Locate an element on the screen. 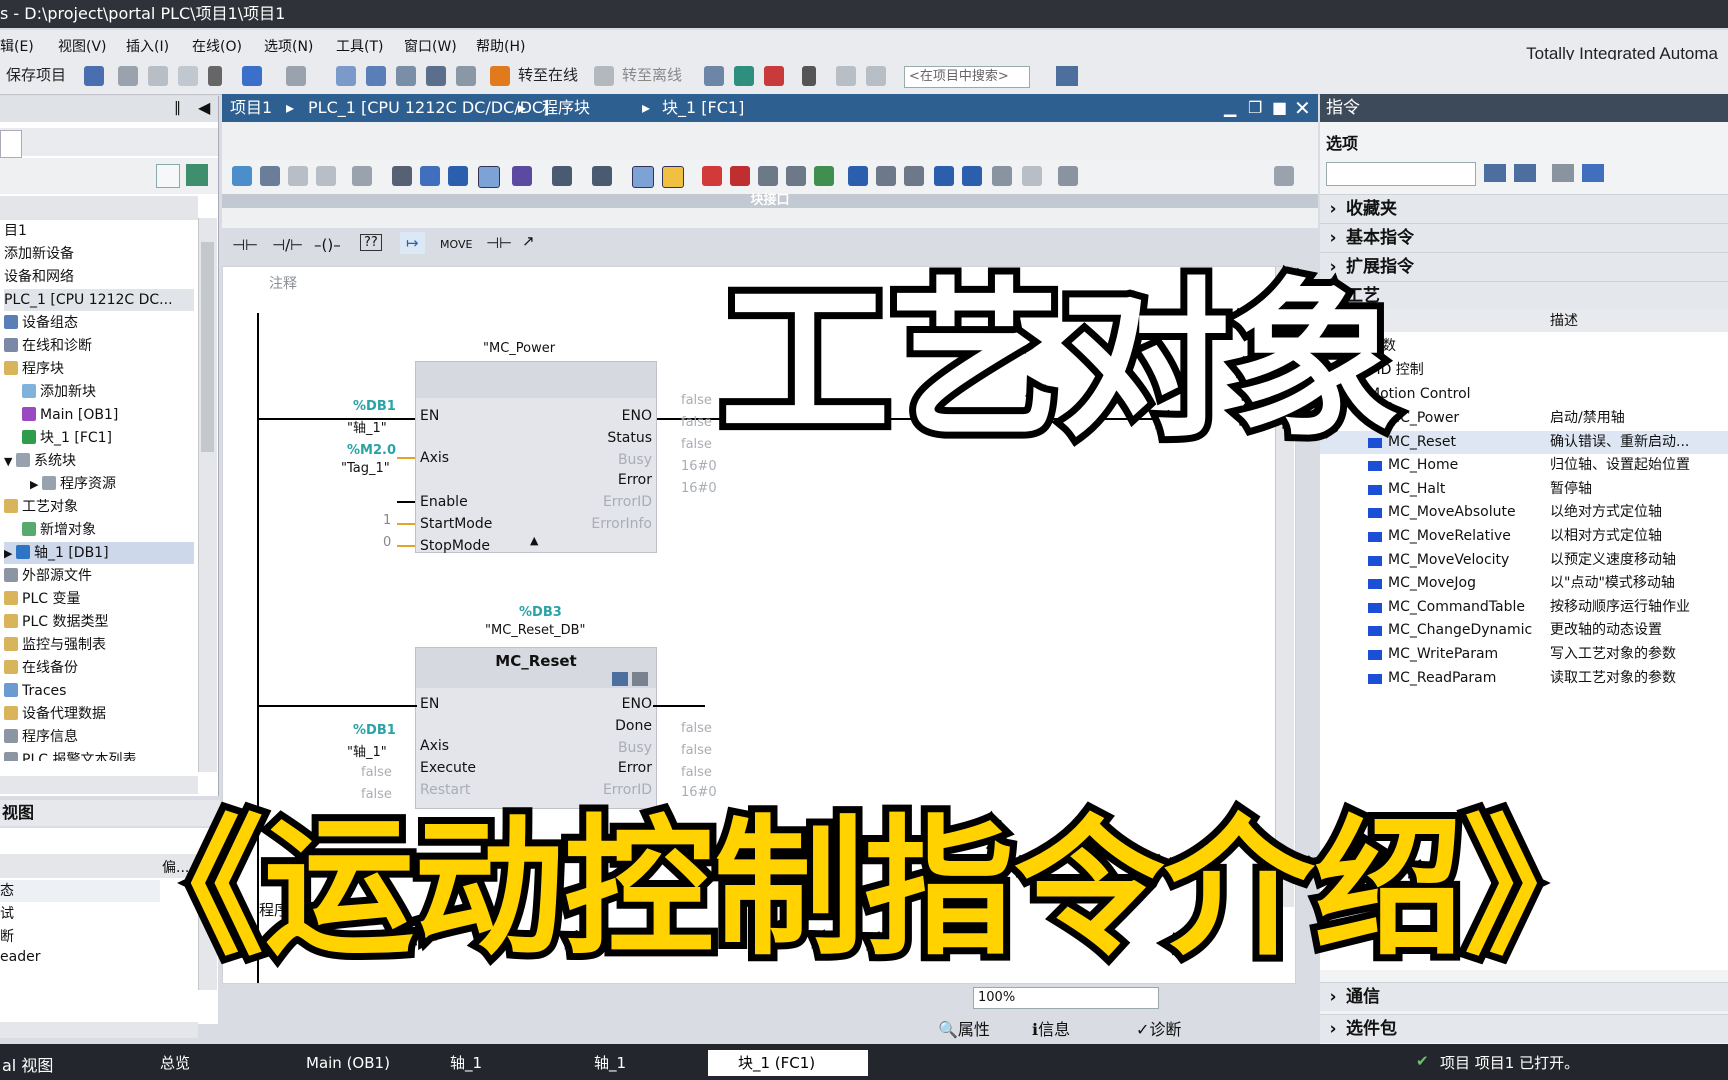  overlay-title-bottom: 《运动控制指令介绍》 is located at coordinates (864, 889).